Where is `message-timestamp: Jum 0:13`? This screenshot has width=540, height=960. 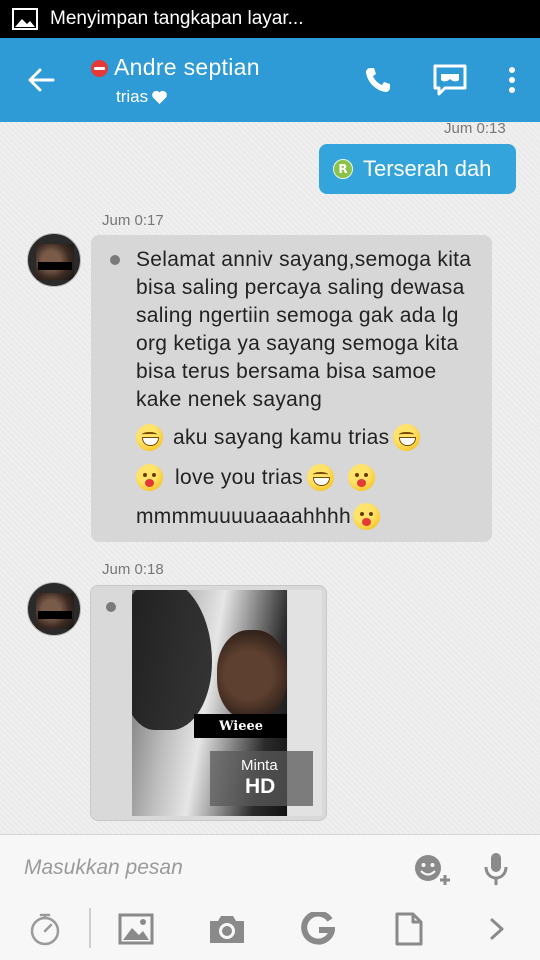
message-timestamp: Jum 0:13 is located at coordinates (475, 129).